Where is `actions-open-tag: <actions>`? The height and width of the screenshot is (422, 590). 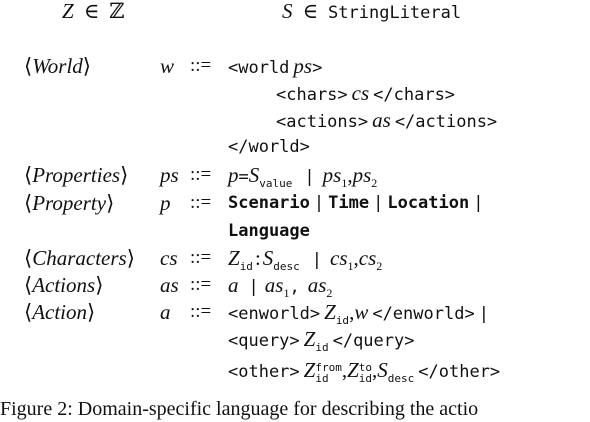 actions-open-tag: <actions> is located at coordinates (322, 122).